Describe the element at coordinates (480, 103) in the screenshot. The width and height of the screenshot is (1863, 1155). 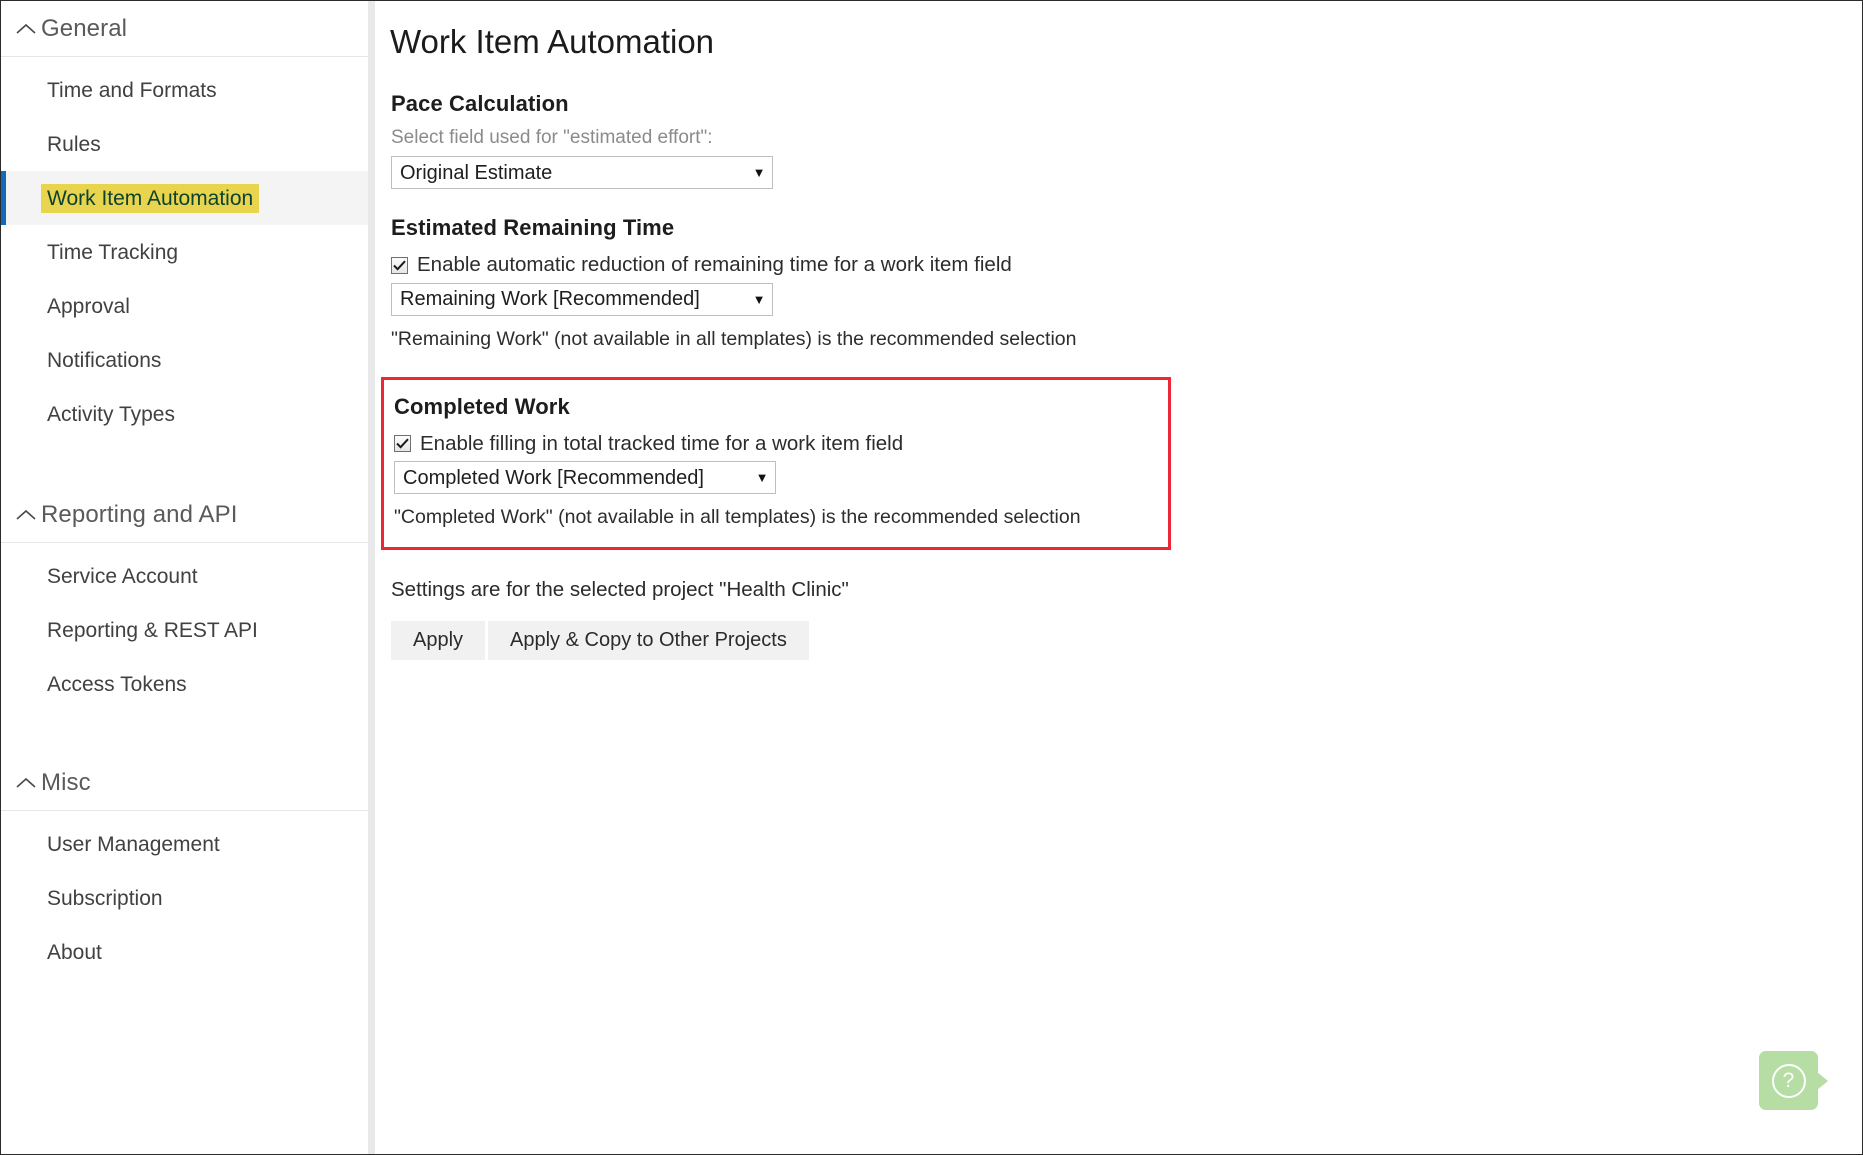
I see `pace-heading: Pace Calculation` at that location.